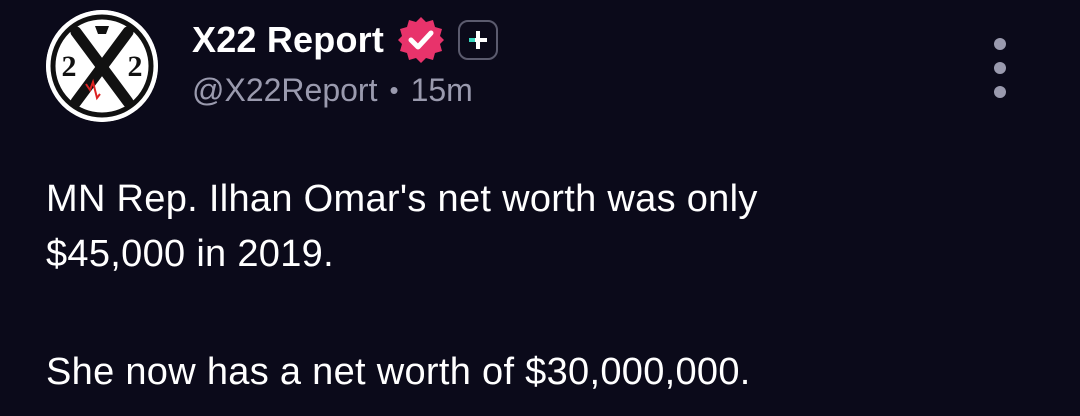 This screenshot has width=1080, height=416. I want to click on x22-logo-icon: 2 2, so click(102, 66).